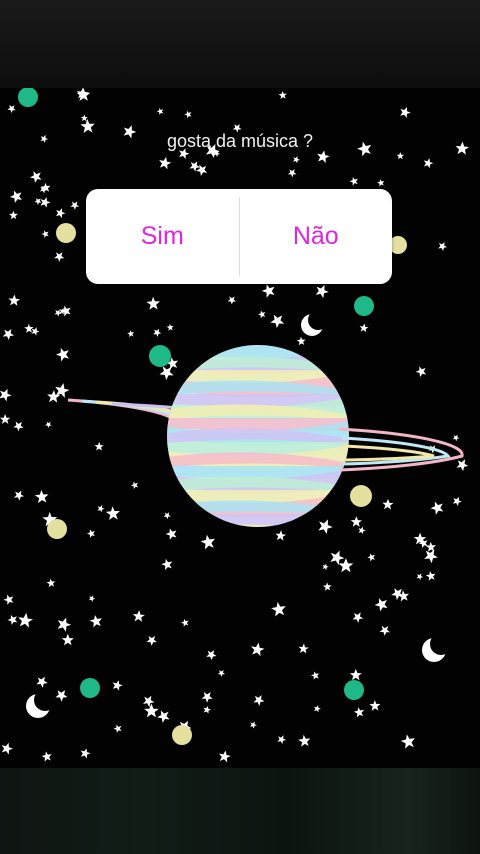 This screenshot has height=854, width=480. What do you see at coordinates (162, 236) in the screenshot?
I see `poll-option-yes: Sim` at bounding box center [162, 236].